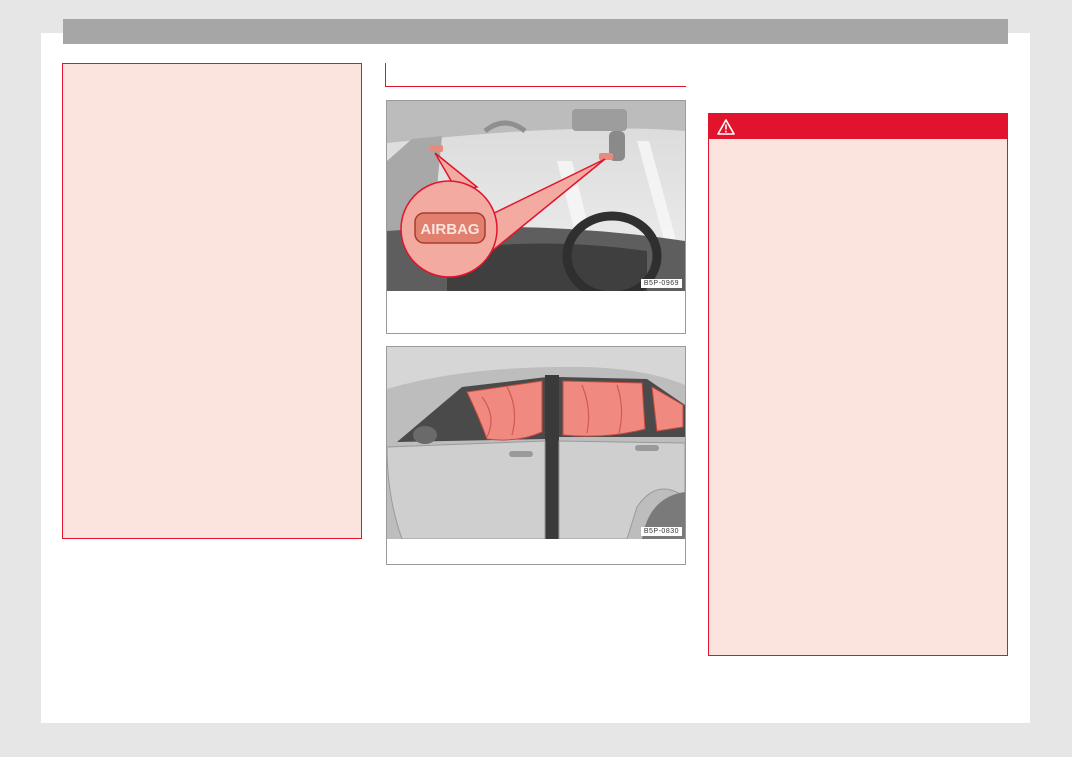  I want to click on figure-airbag-location: AIRBAG B5P-0969, so click(536, 217).